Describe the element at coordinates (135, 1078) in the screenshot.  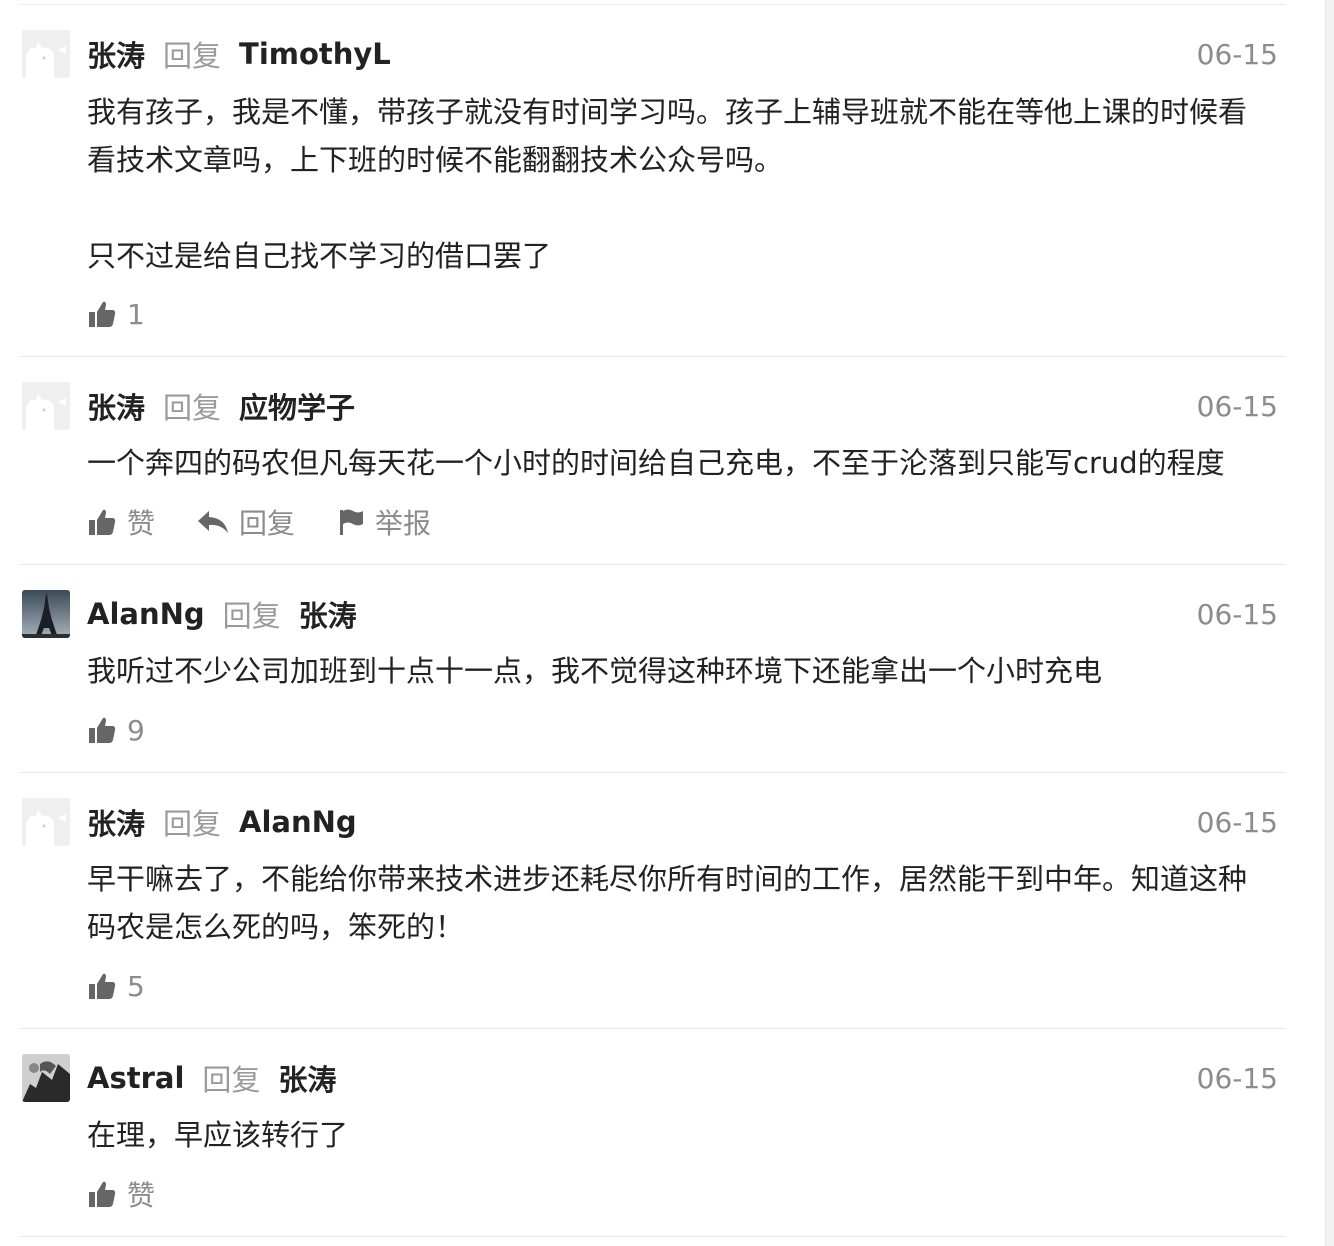
I see `author-name: Astral` at that location.